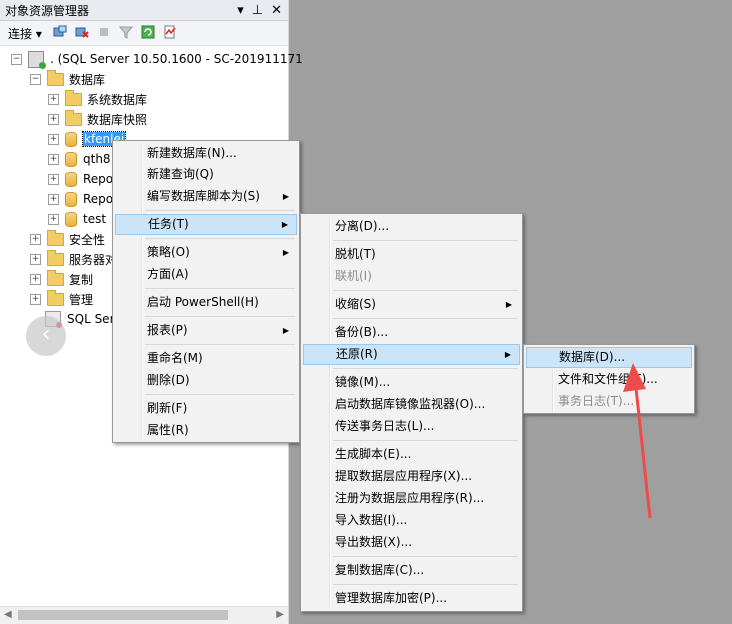 The image size is (732, 624). I want to click on security-label: 安全性, so click(87, 239).